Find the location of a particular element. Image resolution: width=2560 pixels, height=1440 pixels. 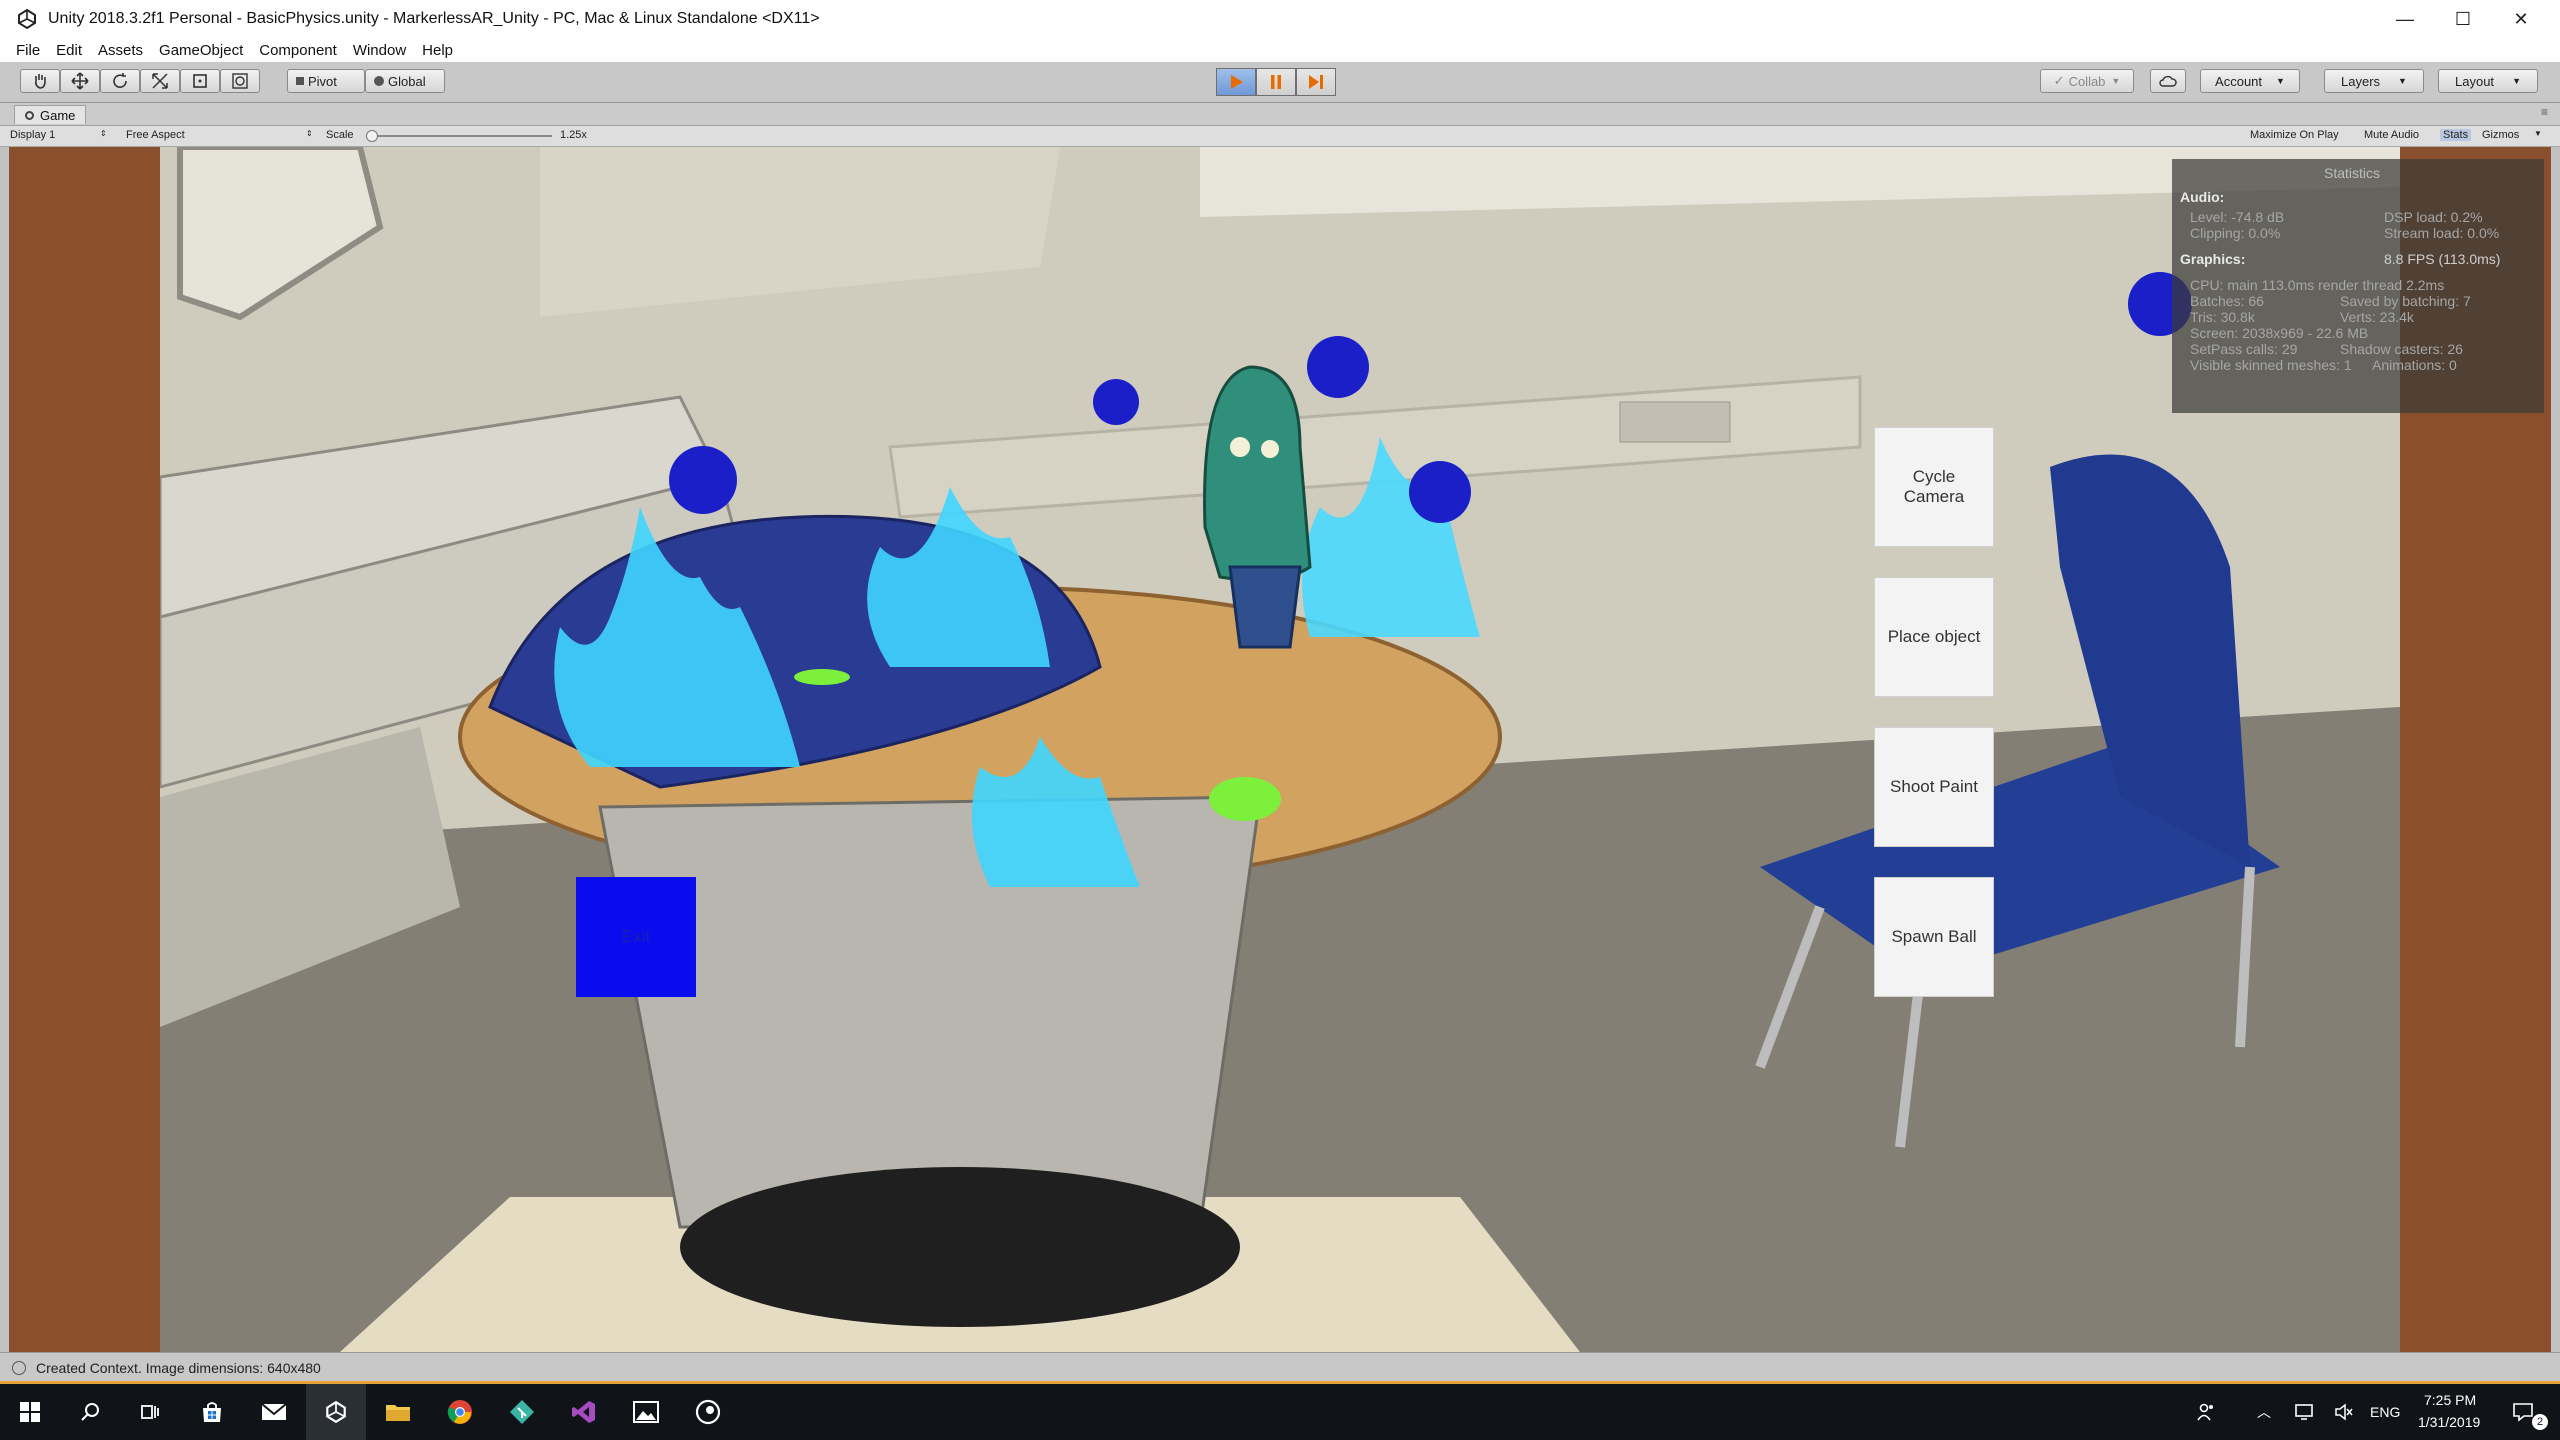

git-app-button is located at coordinates (522, 1412).